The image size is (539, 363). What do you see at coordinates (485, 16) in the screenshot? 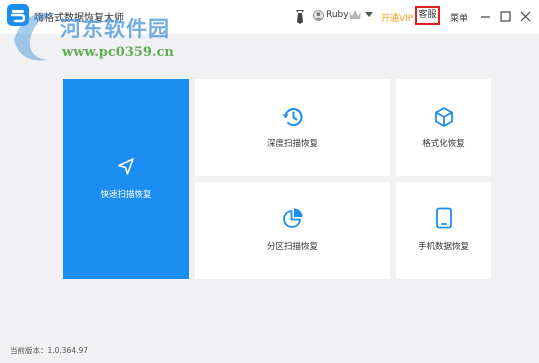
I see `minimize-icon` at bounding box center [485, 16].